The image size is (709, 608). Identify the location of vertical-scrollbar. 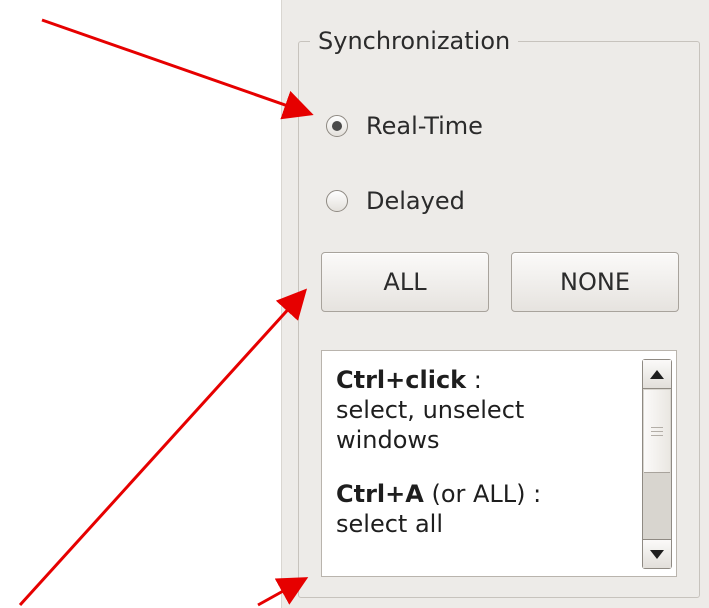
(657, 464).